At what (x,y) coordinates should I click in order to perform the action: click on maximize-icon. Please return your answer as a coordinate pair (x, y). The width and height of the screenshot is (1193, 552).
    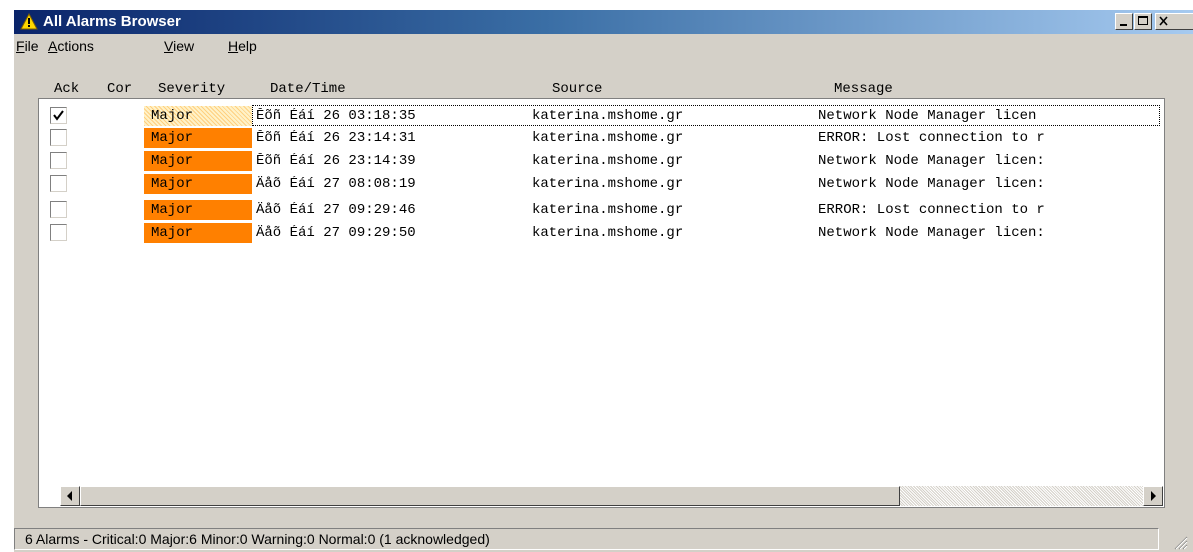
    Looking at the image, I should click on (1143, 20).